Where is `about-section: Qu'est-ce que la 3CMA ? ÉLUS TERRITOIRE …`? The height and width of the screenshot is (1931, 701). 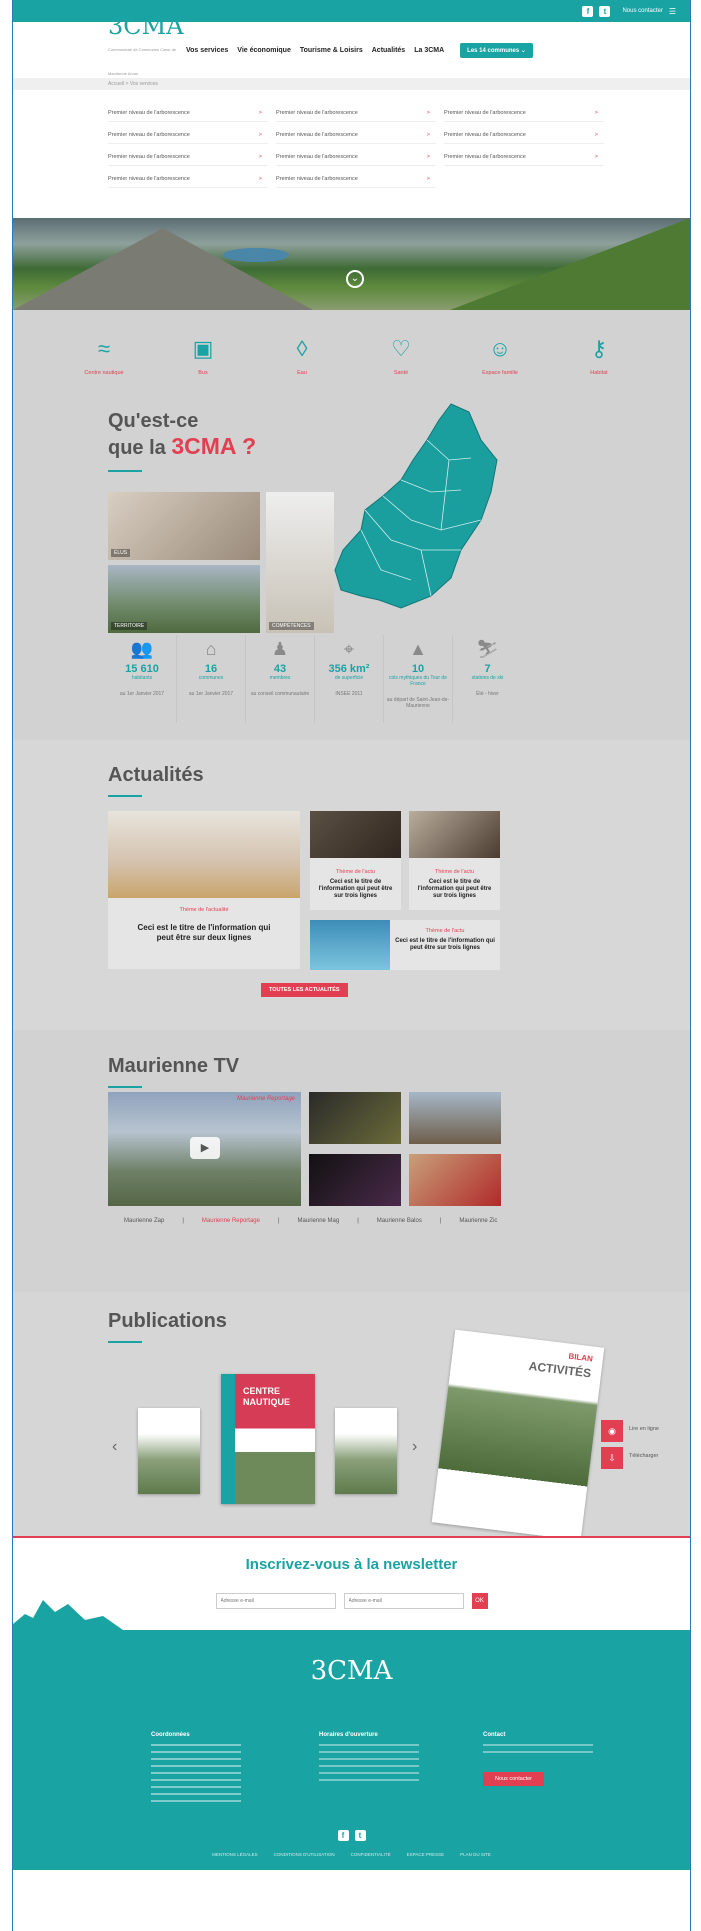 about-section: Qu'est-ce que la 3CMA ? ÉLUS TERRITOIRE … is located at coordinates (351, 517).